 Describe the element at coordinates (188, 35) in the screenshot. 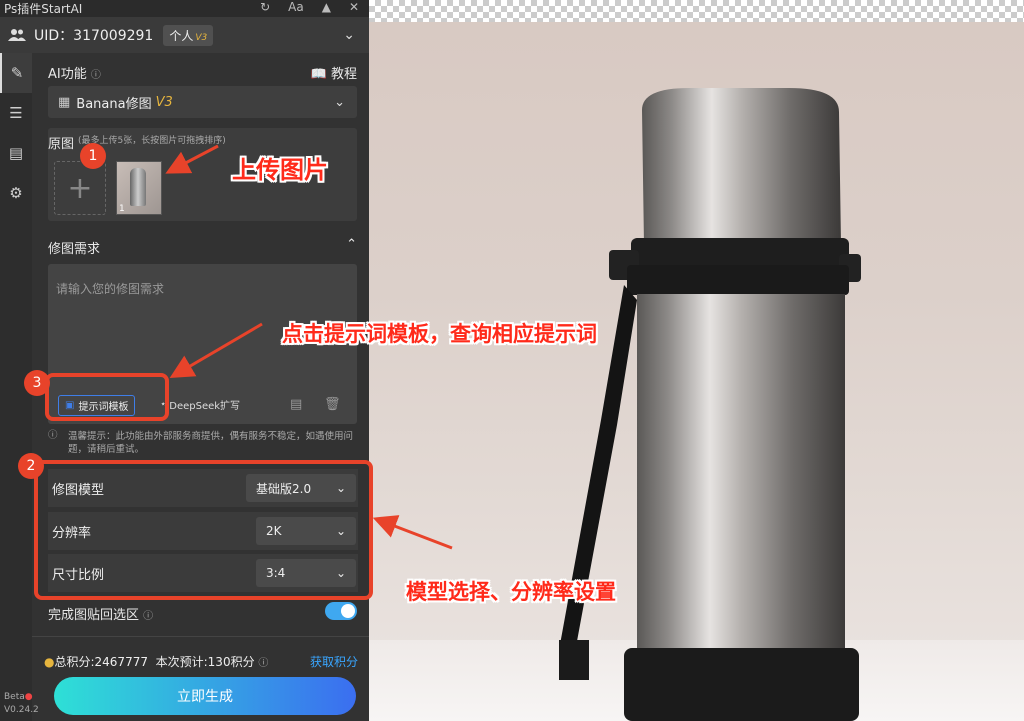

I see `plan-badge: 个人 V3` at that location.